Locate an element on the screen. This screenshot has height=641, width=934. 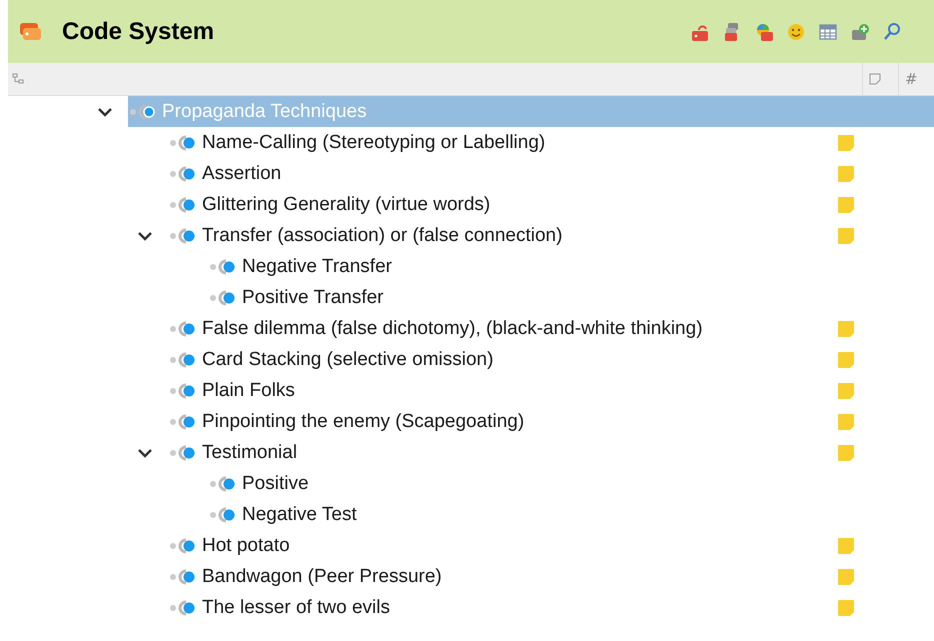
tree-row: Assertion is located at coordinates (467, 173).